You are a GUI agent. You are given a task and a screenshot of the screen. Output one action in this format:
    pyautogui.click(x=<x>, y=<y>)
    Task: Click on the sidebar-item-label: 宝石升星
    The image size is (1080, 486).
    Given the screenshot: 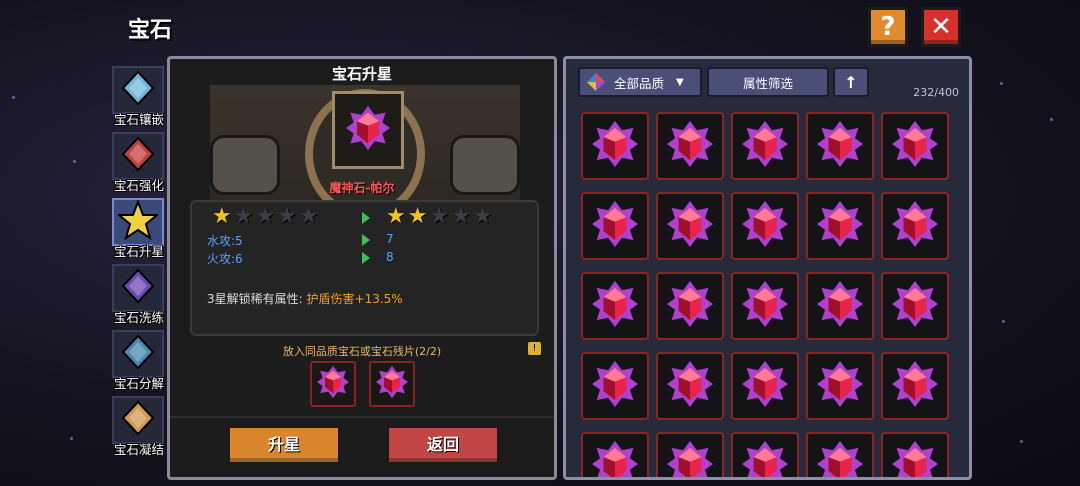 What is the action you would take?
    pyautogui.click(x=138, y=251)
    